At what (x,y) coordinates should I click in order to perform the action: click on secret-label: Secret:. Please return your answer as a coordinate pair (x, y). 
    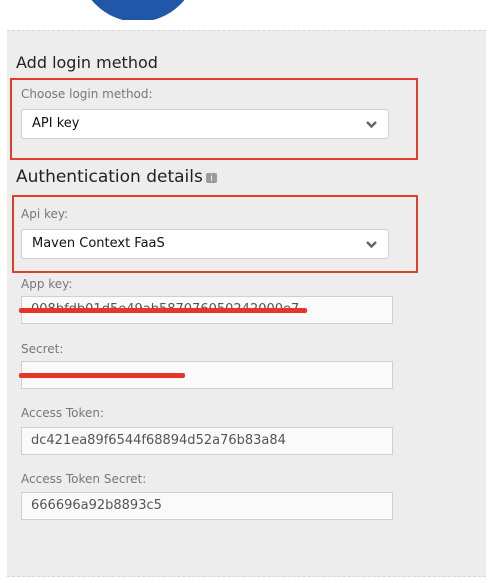
    Looking at the image, I should click on (42, 349).